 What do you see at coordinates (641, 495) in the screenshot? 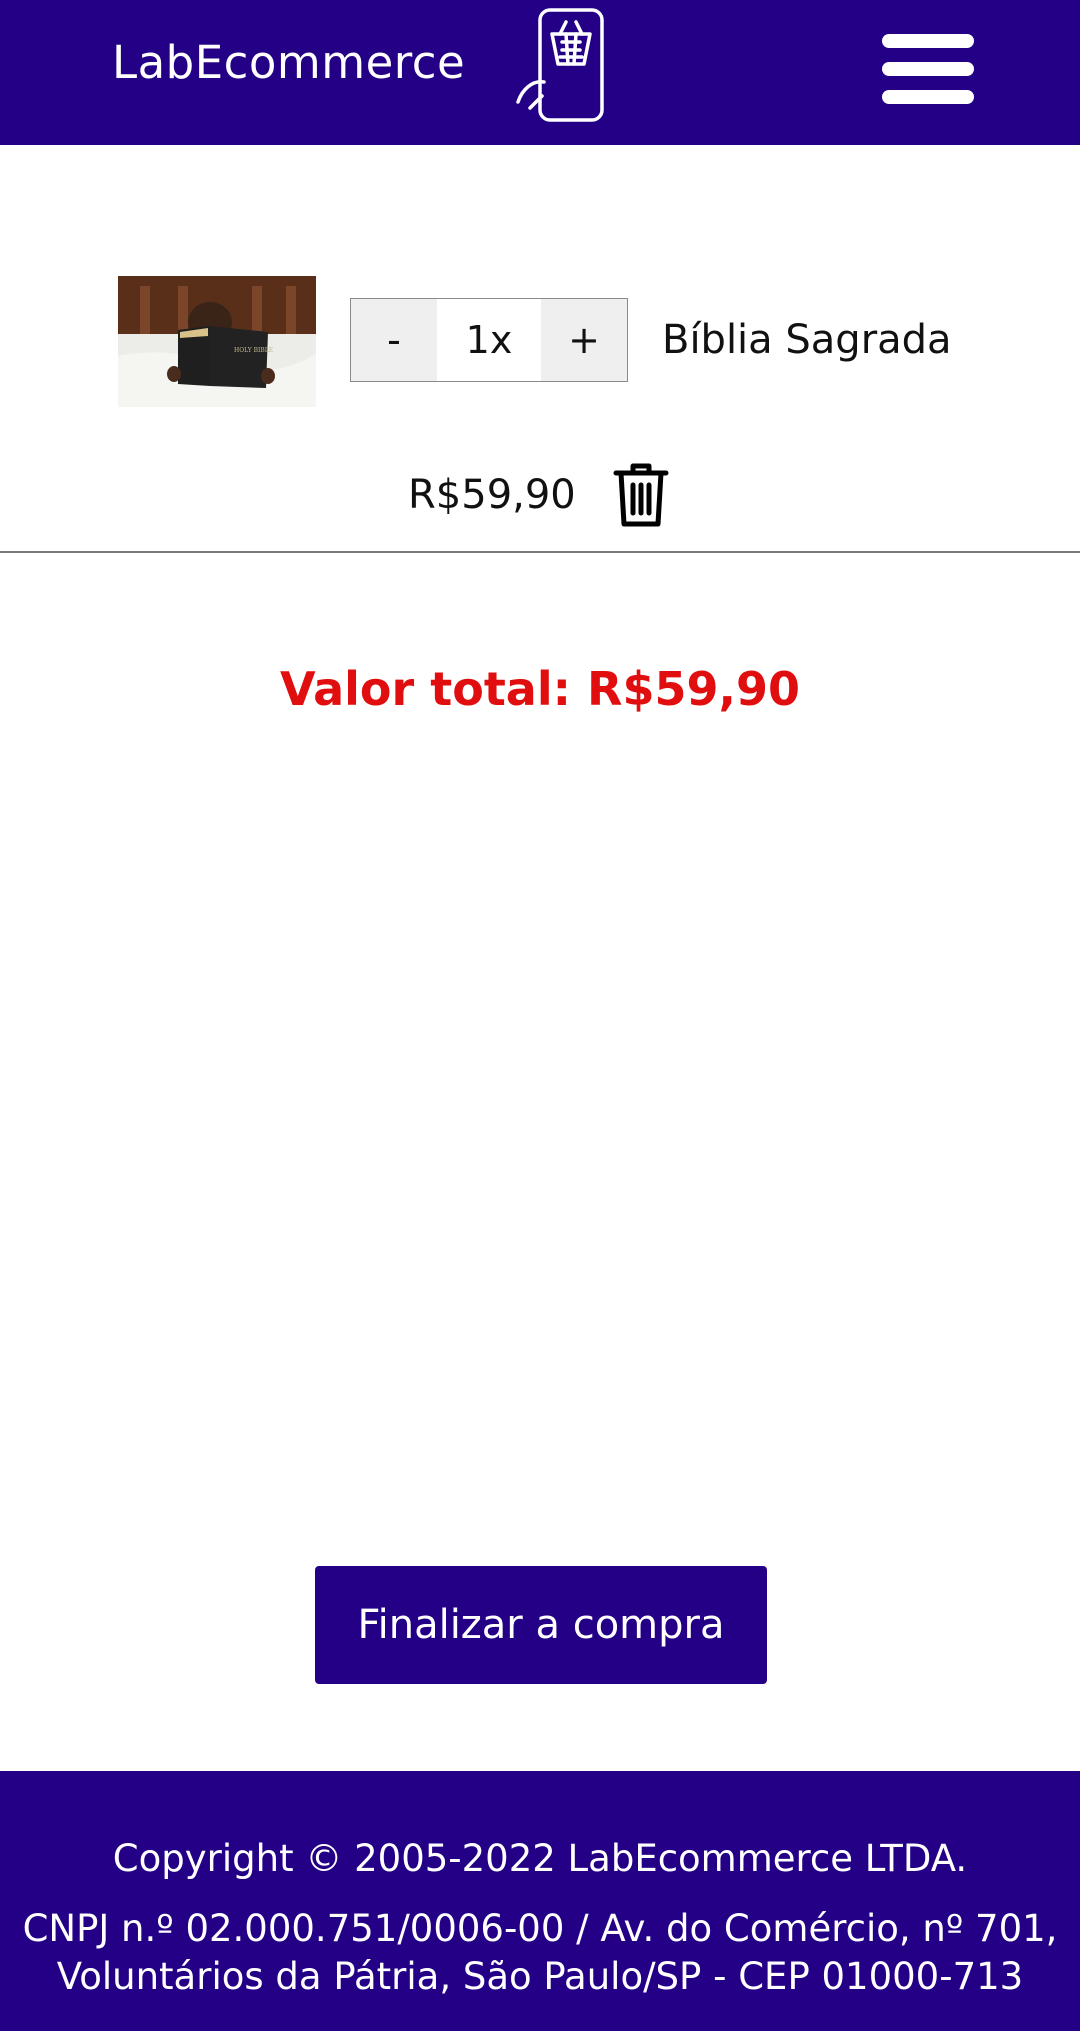
I see `trash-icon` at bounding box center [641, 495].